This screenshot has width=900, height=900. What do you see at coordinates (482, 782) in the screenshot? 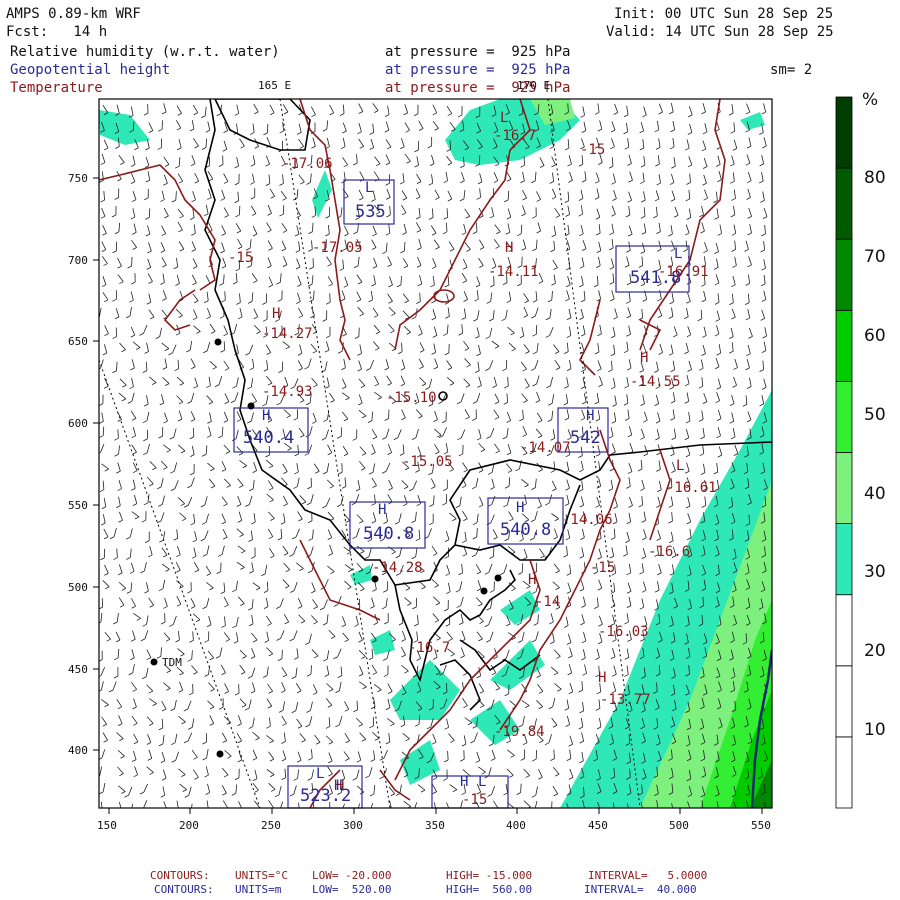
I see `gph-label: L` at bounding box center [482, 782].